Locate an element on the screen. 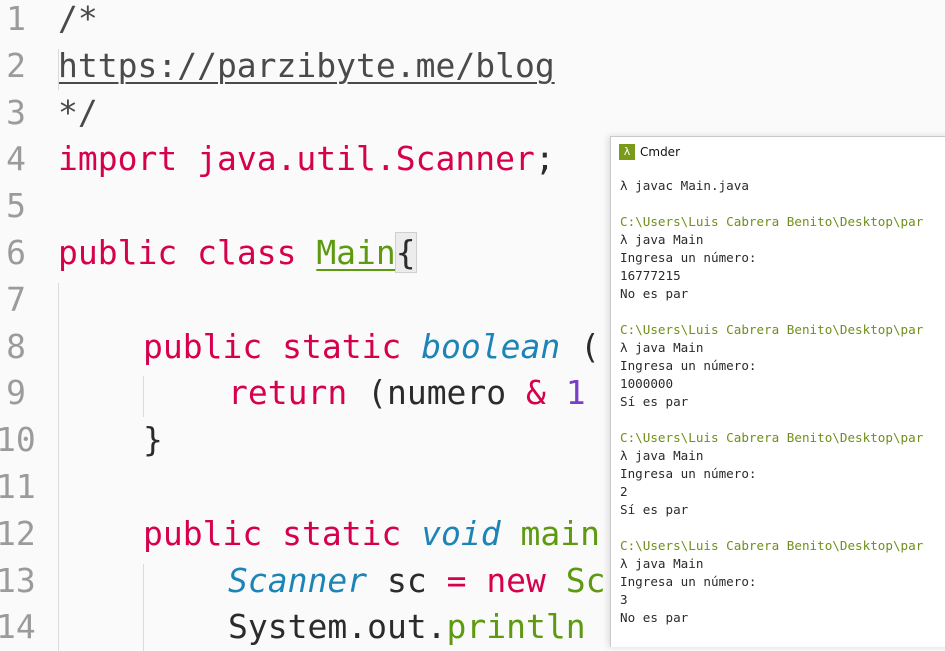 This screenshot has height=651, width=945. code-text: System.out.println is located at coordinates (407, 627).